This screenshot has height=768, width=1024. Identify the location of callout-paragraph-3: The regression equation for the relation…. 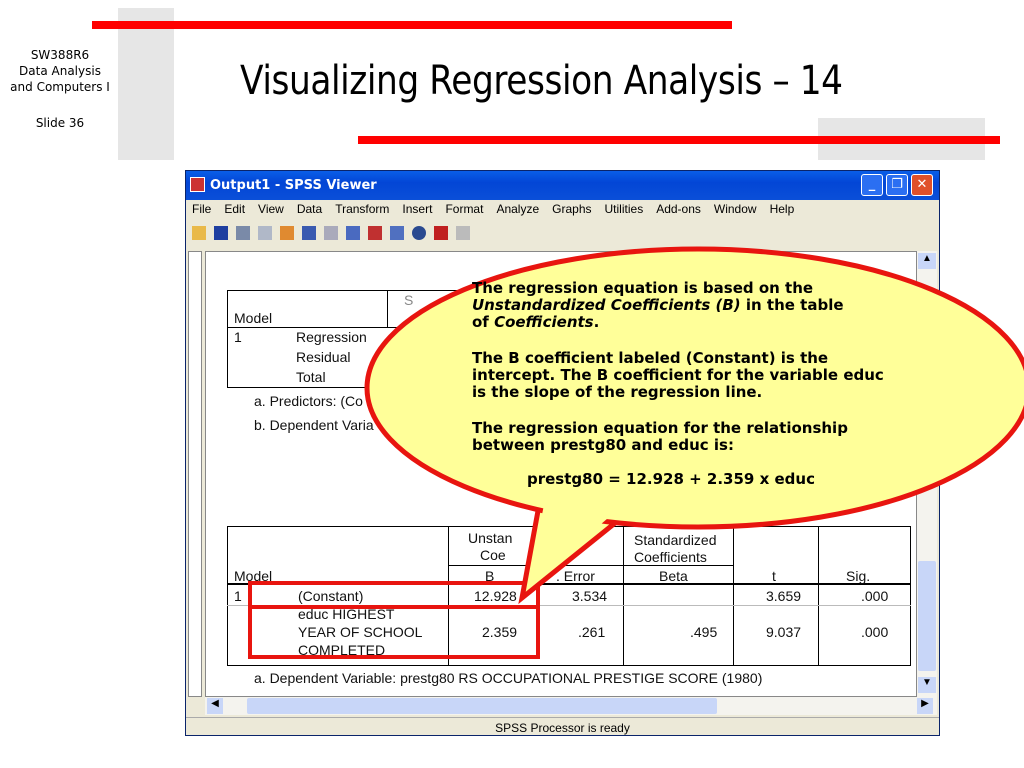
(660, 436).